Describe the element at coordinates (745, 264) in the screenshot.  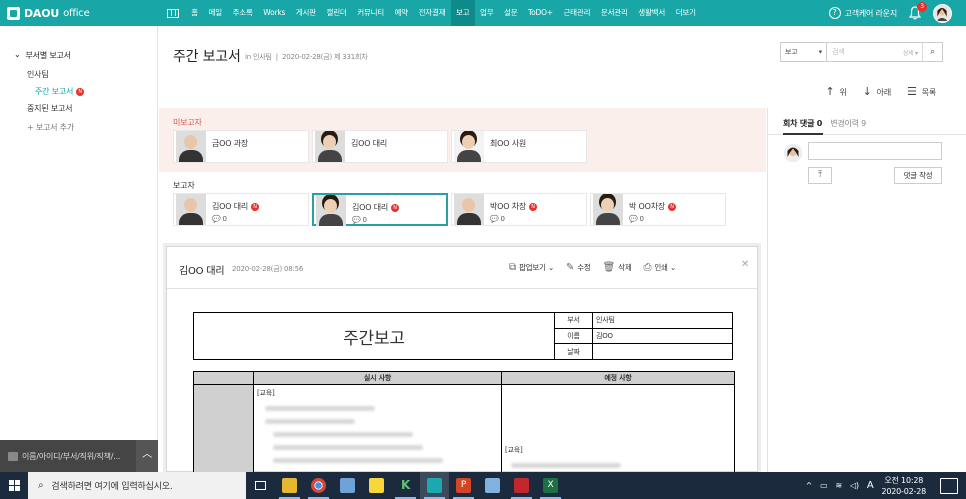
I see `close-icon: ✕` at that location.